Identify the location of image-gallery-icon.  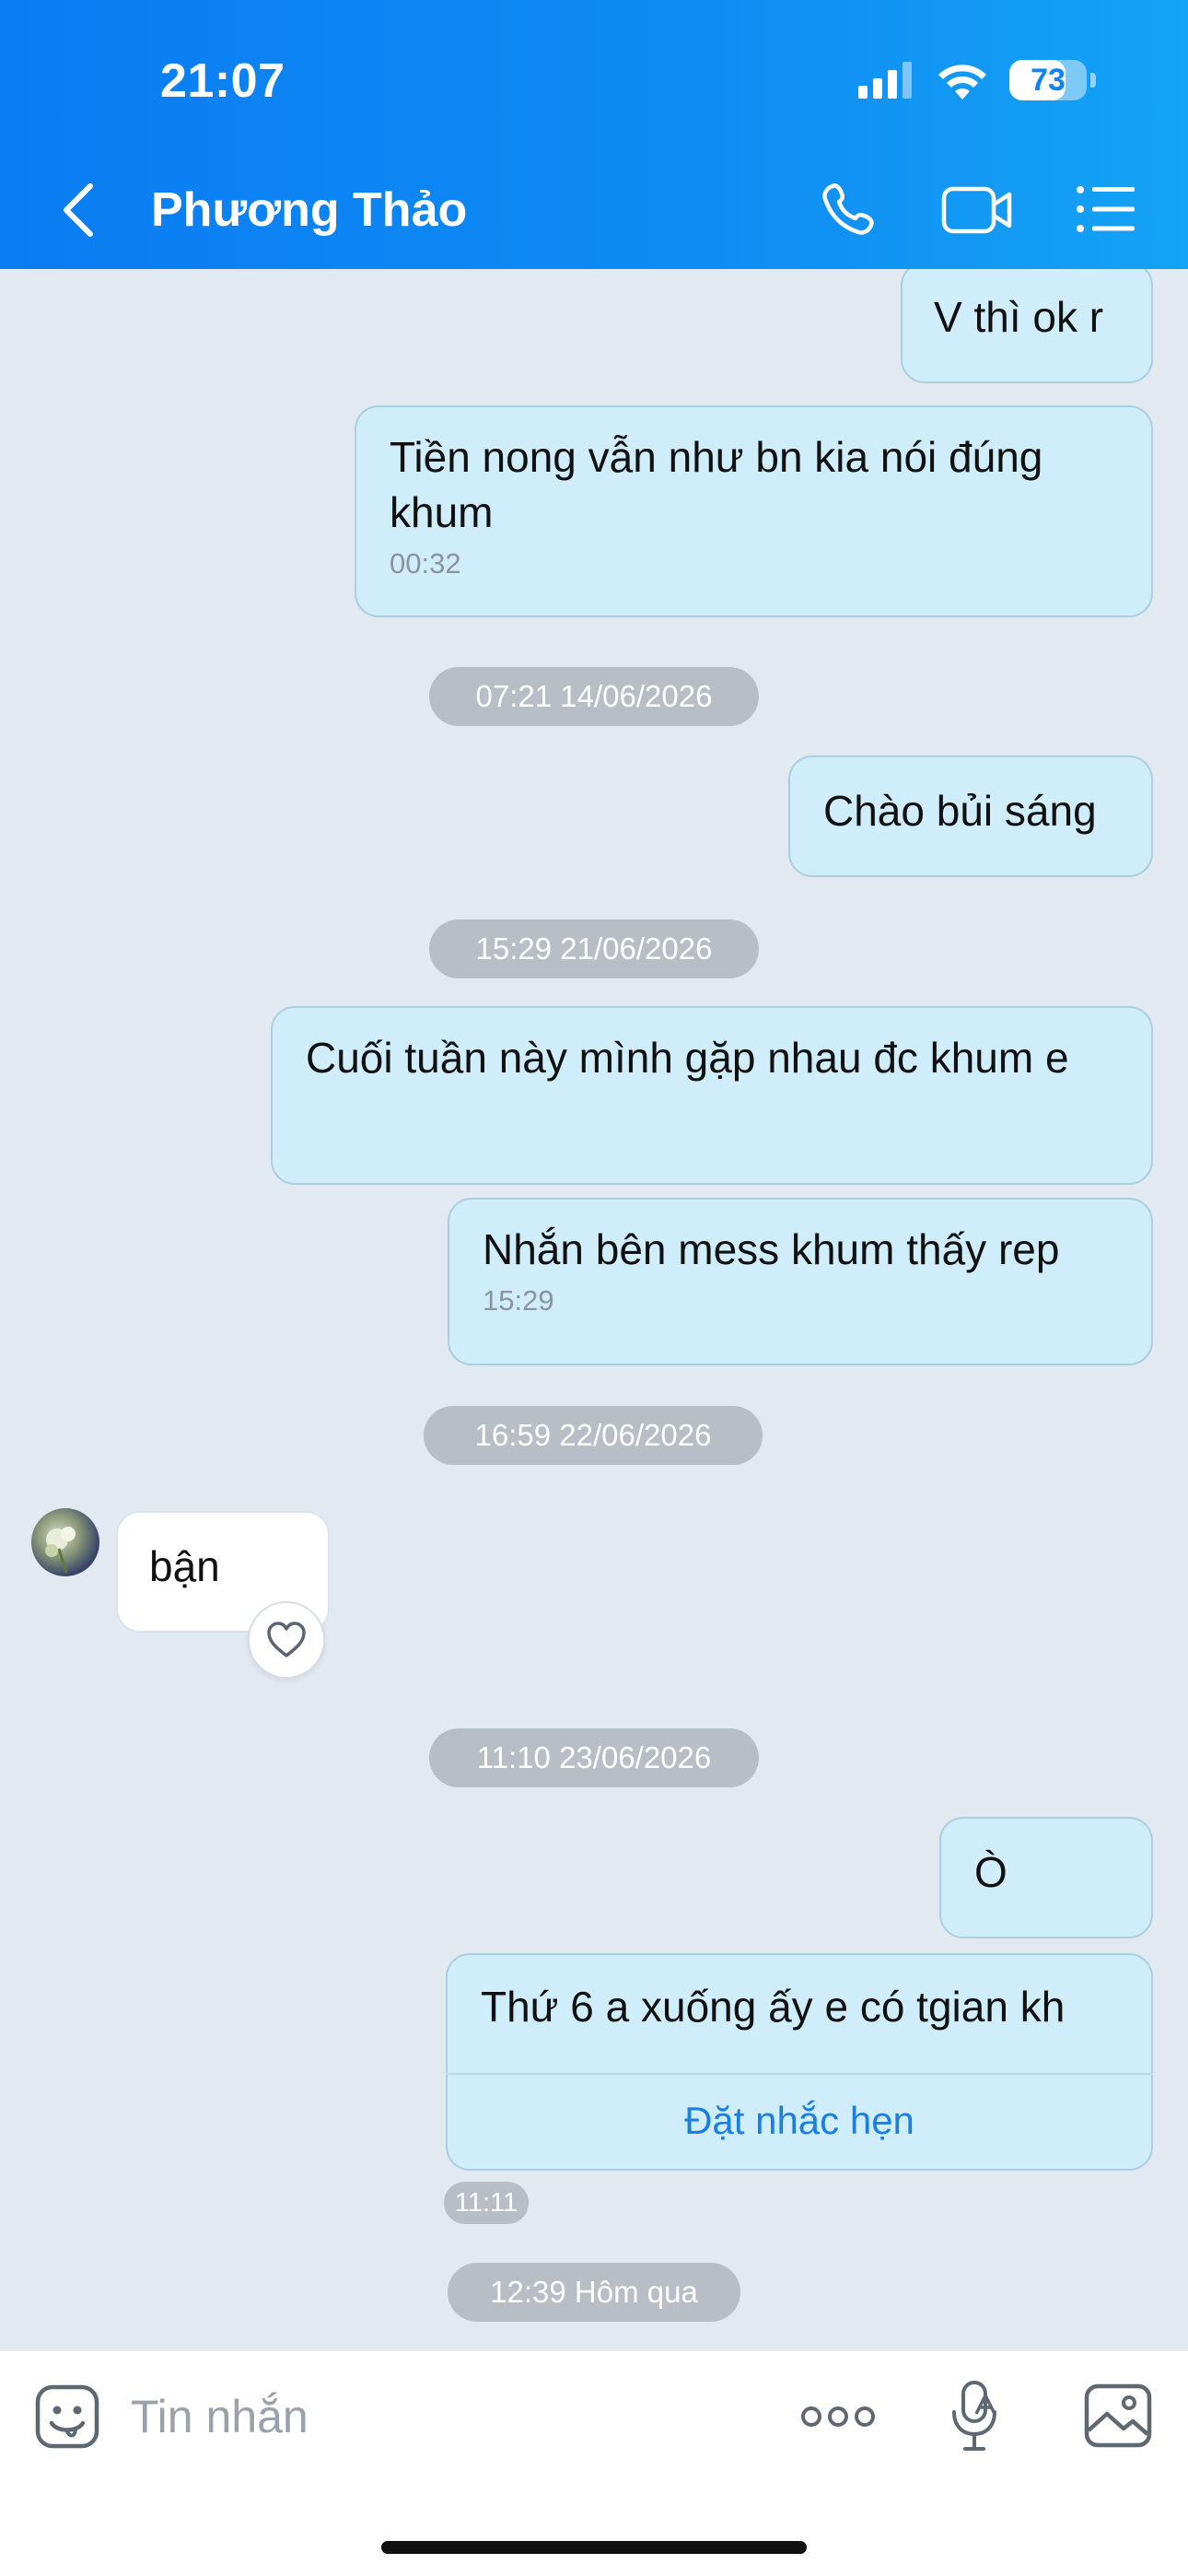
(1118, 2416).